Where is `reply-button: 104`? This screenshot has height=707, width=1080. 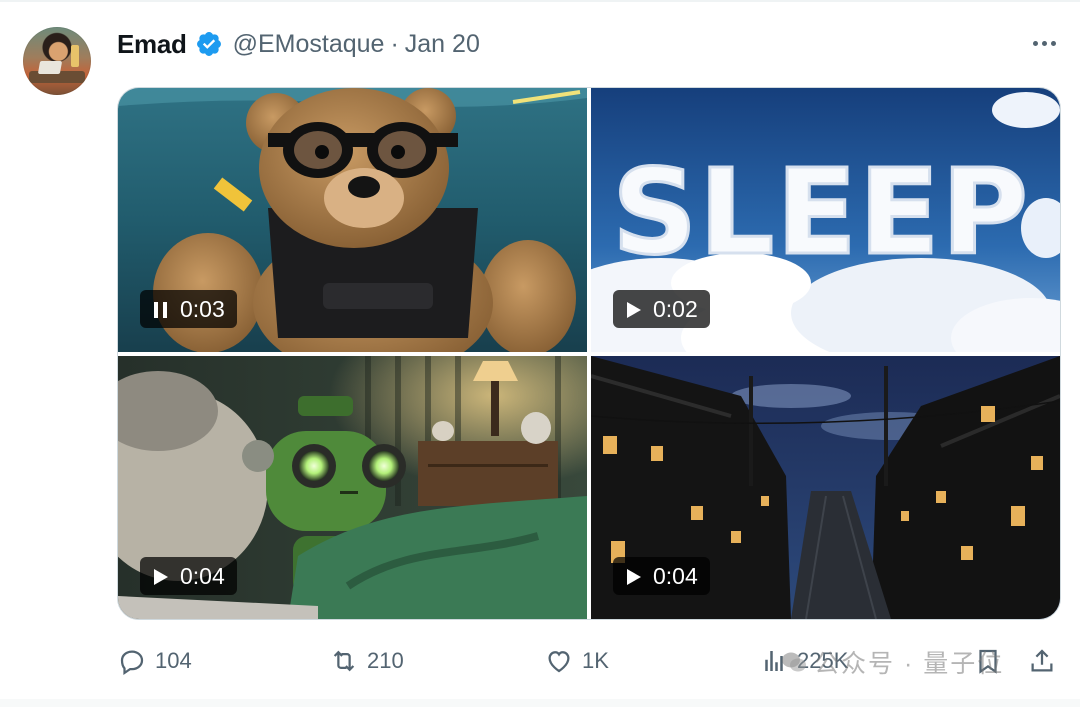 reply-button: 104 is located at coordinates (154, 661).